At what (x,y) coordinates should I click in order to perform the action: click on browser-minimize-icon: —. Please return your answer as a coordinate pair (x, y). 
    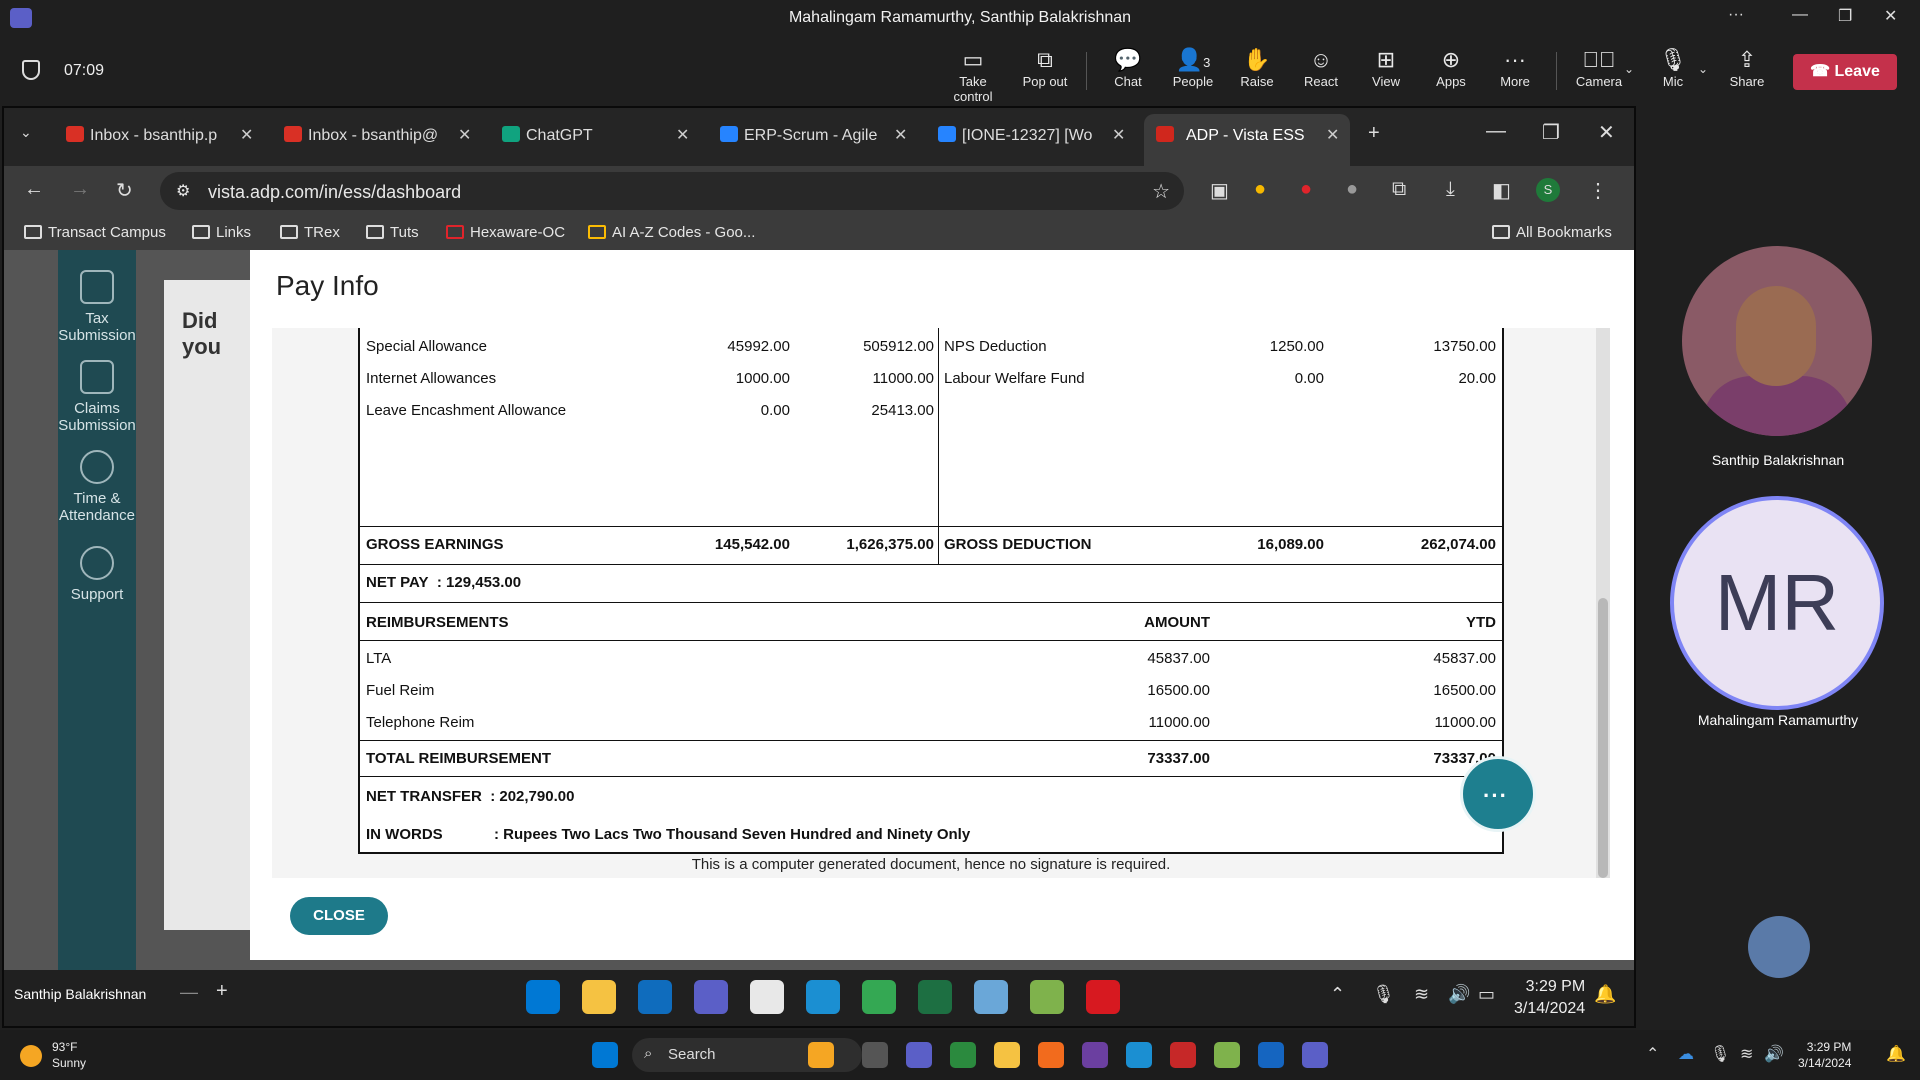
    Looking at the image, I should click on (1496, 131).